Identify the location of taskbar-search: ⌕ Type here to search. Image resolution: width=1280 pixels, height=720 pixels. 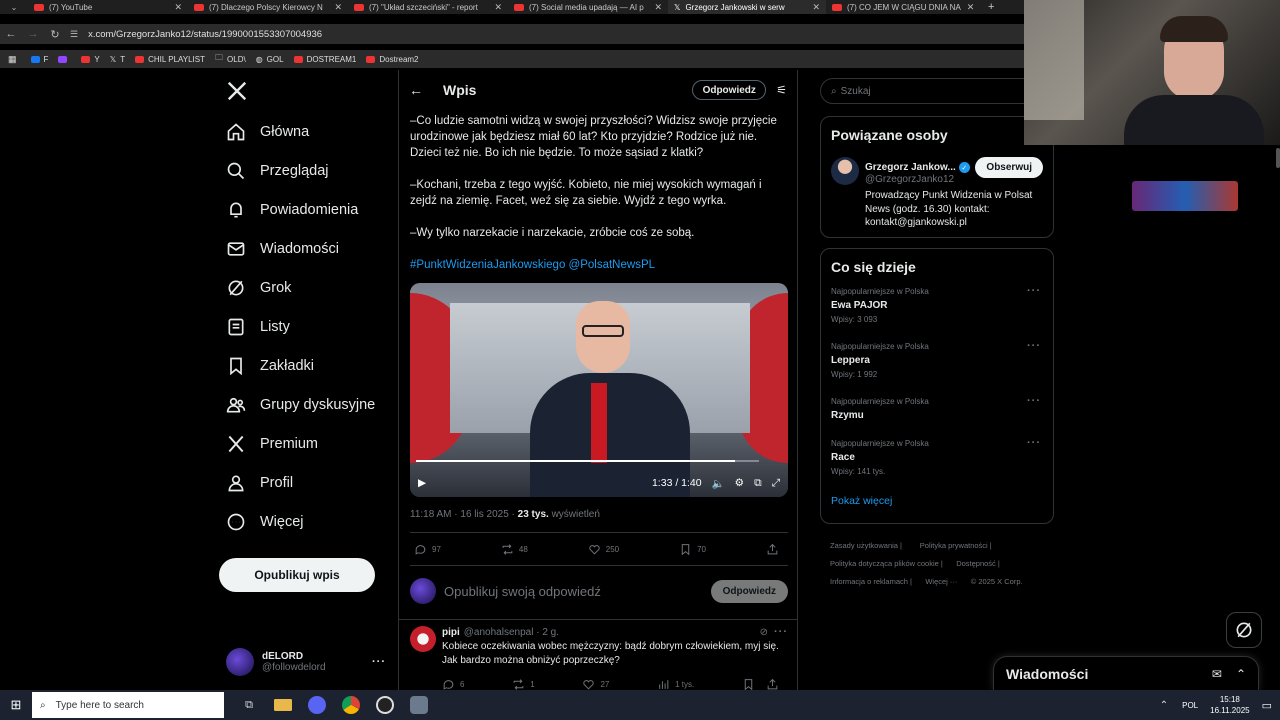
(128, 705).